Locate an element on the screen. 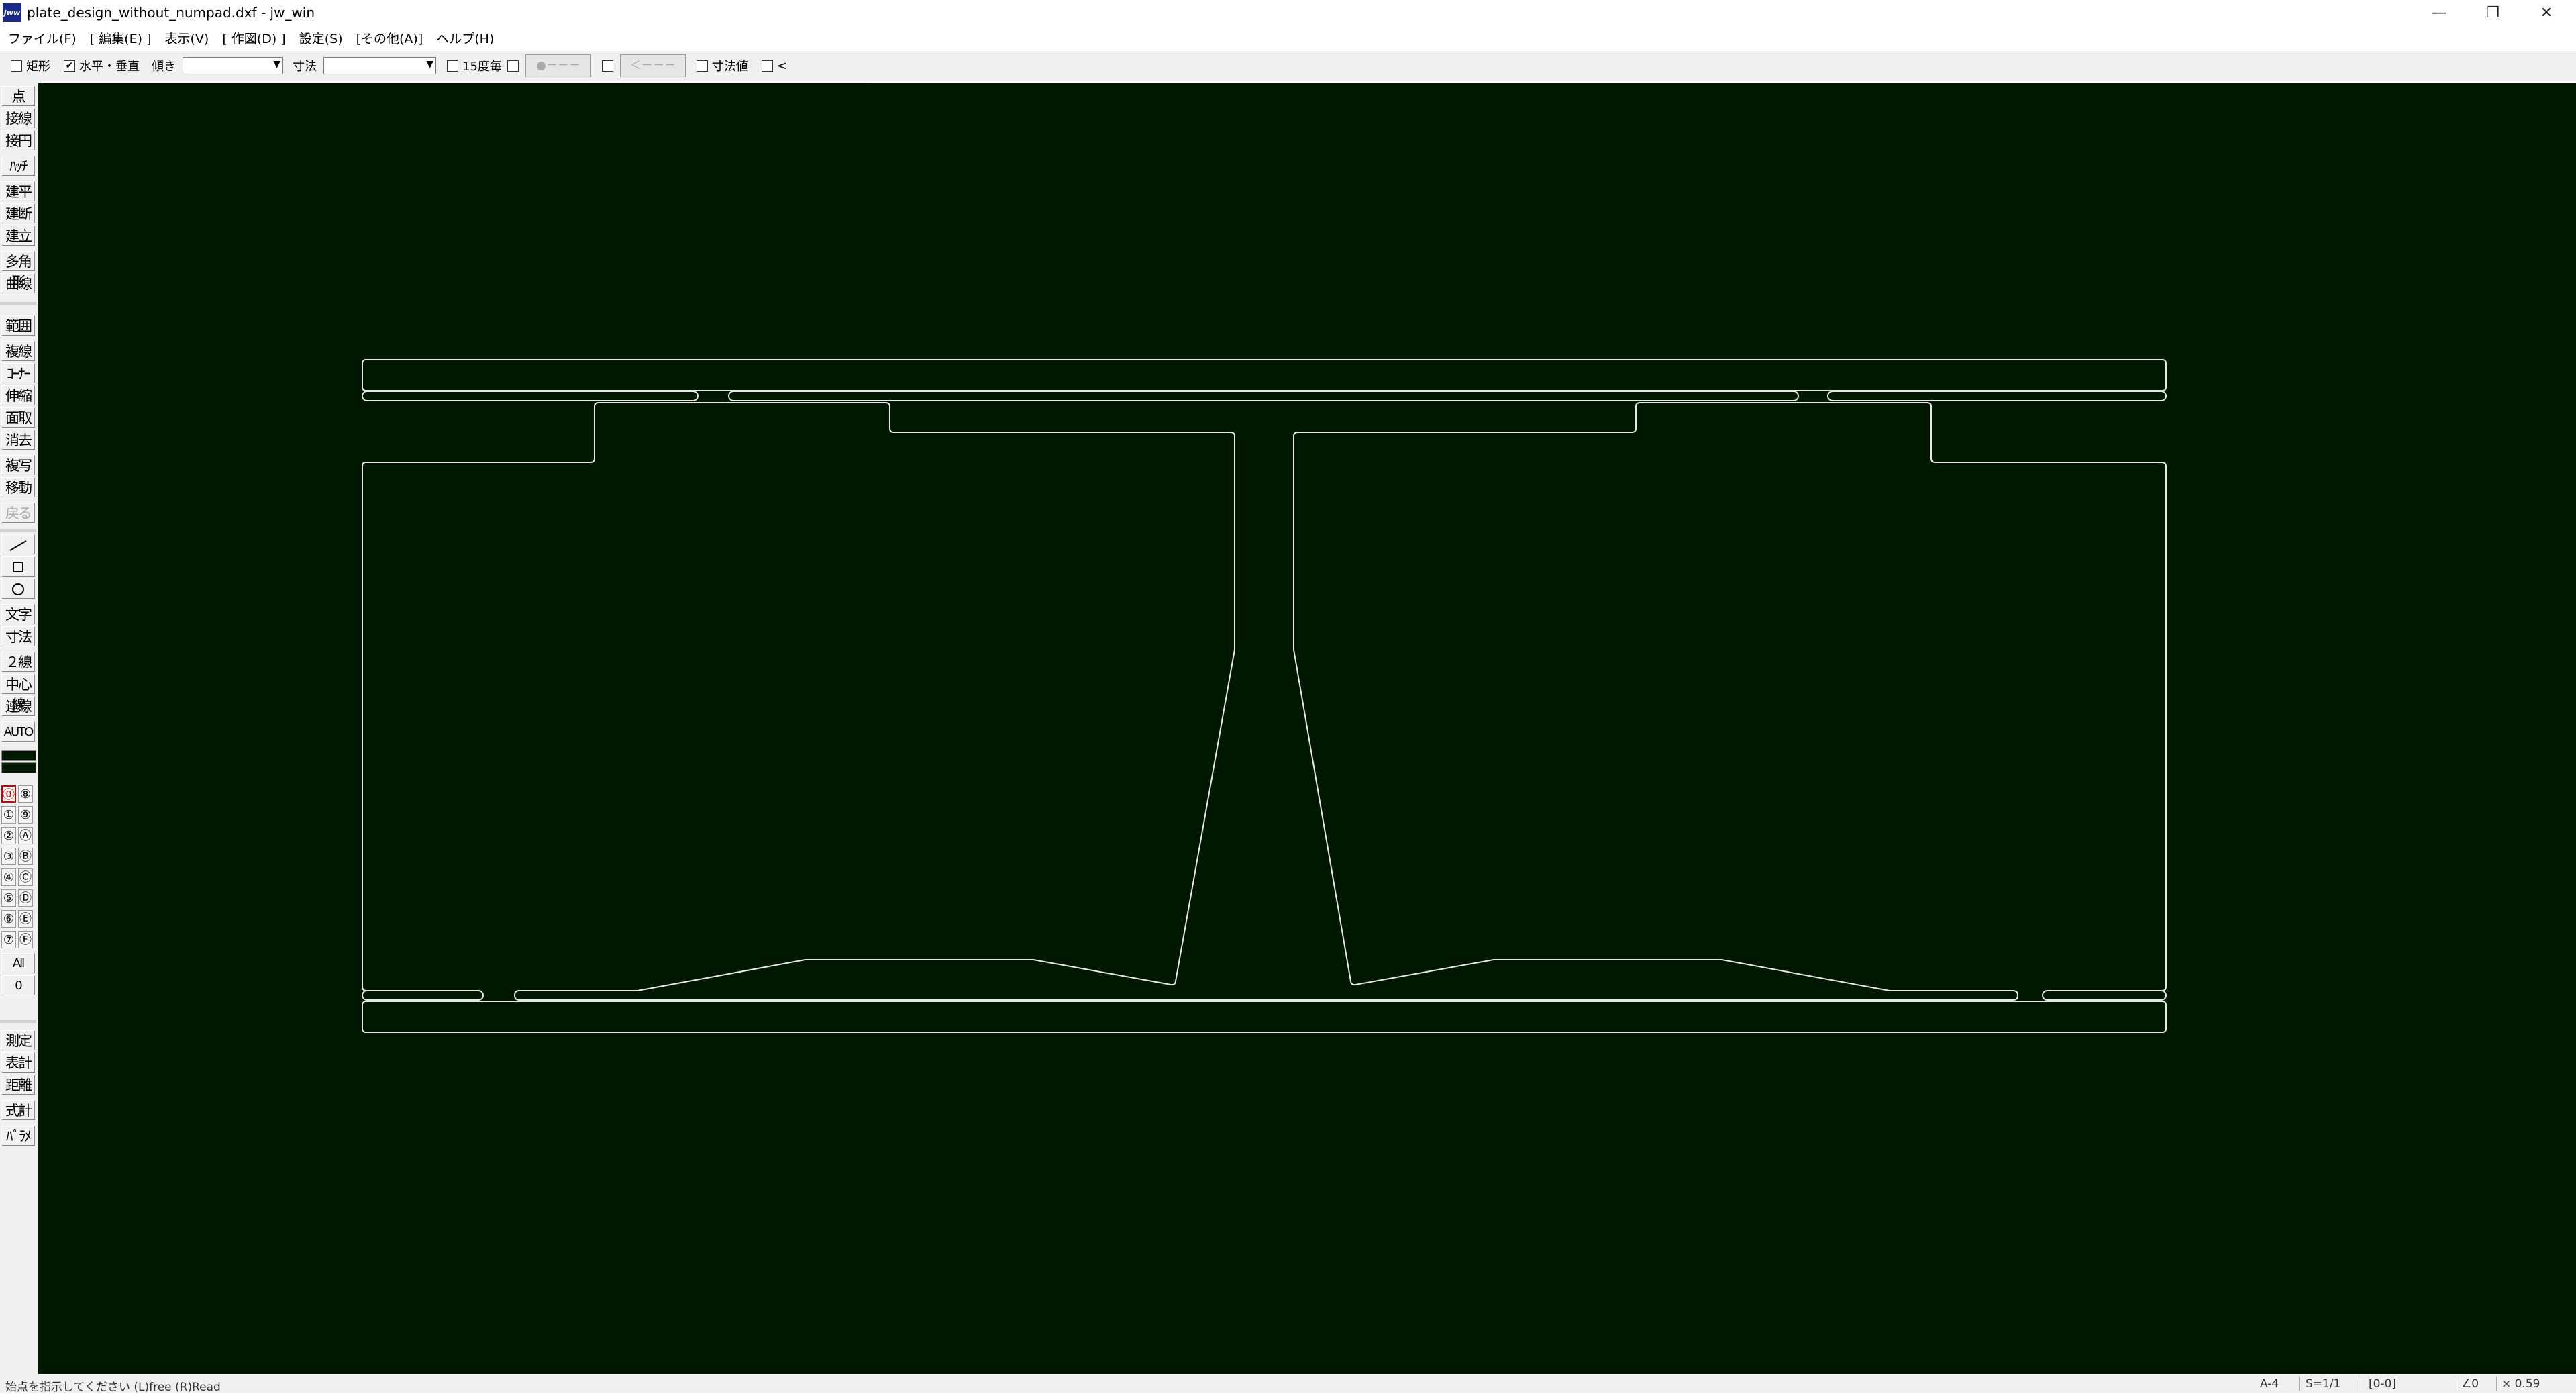 Image resolution: width=2576 pixels, height=1394 pixels. menu-other: [その他(A)] is located at coordinates (389, 38).